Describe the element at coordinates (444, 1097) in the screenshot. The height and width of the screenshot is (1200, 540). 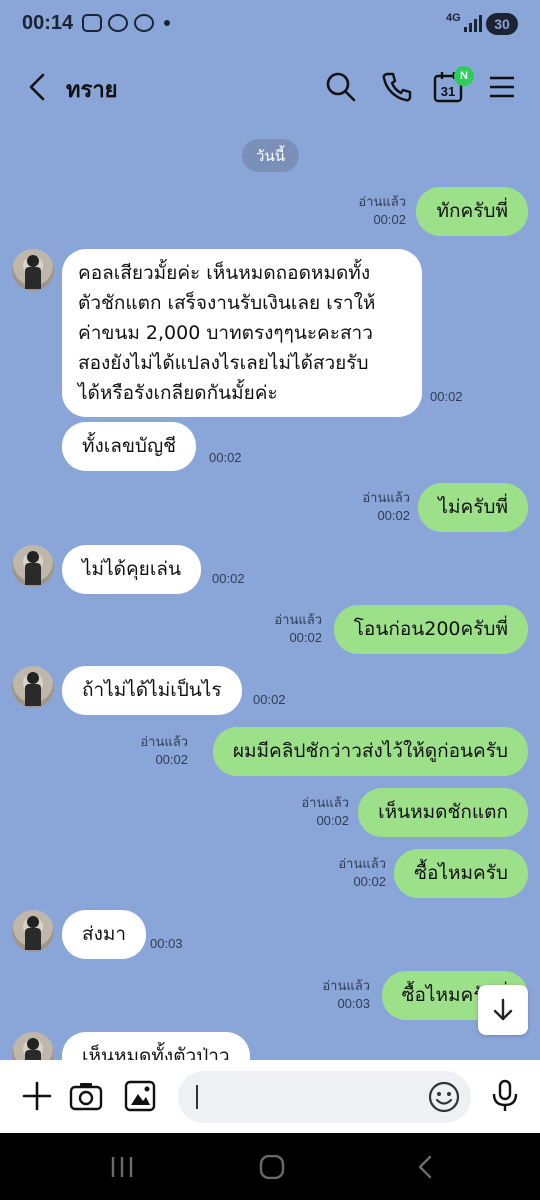
I see `emoji-icon` at that location.